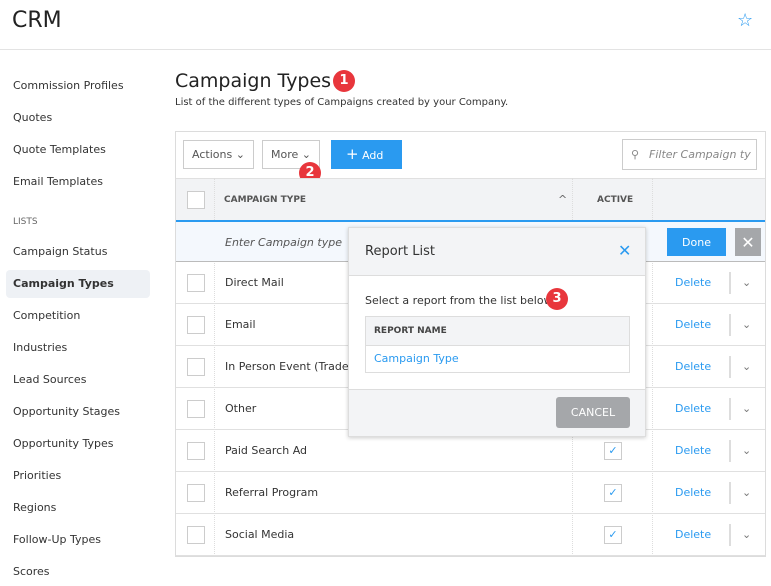 This screenshot has width=771, height=586. Describe the element at coordinates (373, 155) in the screenshot. I see `add-label: Add` at that location.